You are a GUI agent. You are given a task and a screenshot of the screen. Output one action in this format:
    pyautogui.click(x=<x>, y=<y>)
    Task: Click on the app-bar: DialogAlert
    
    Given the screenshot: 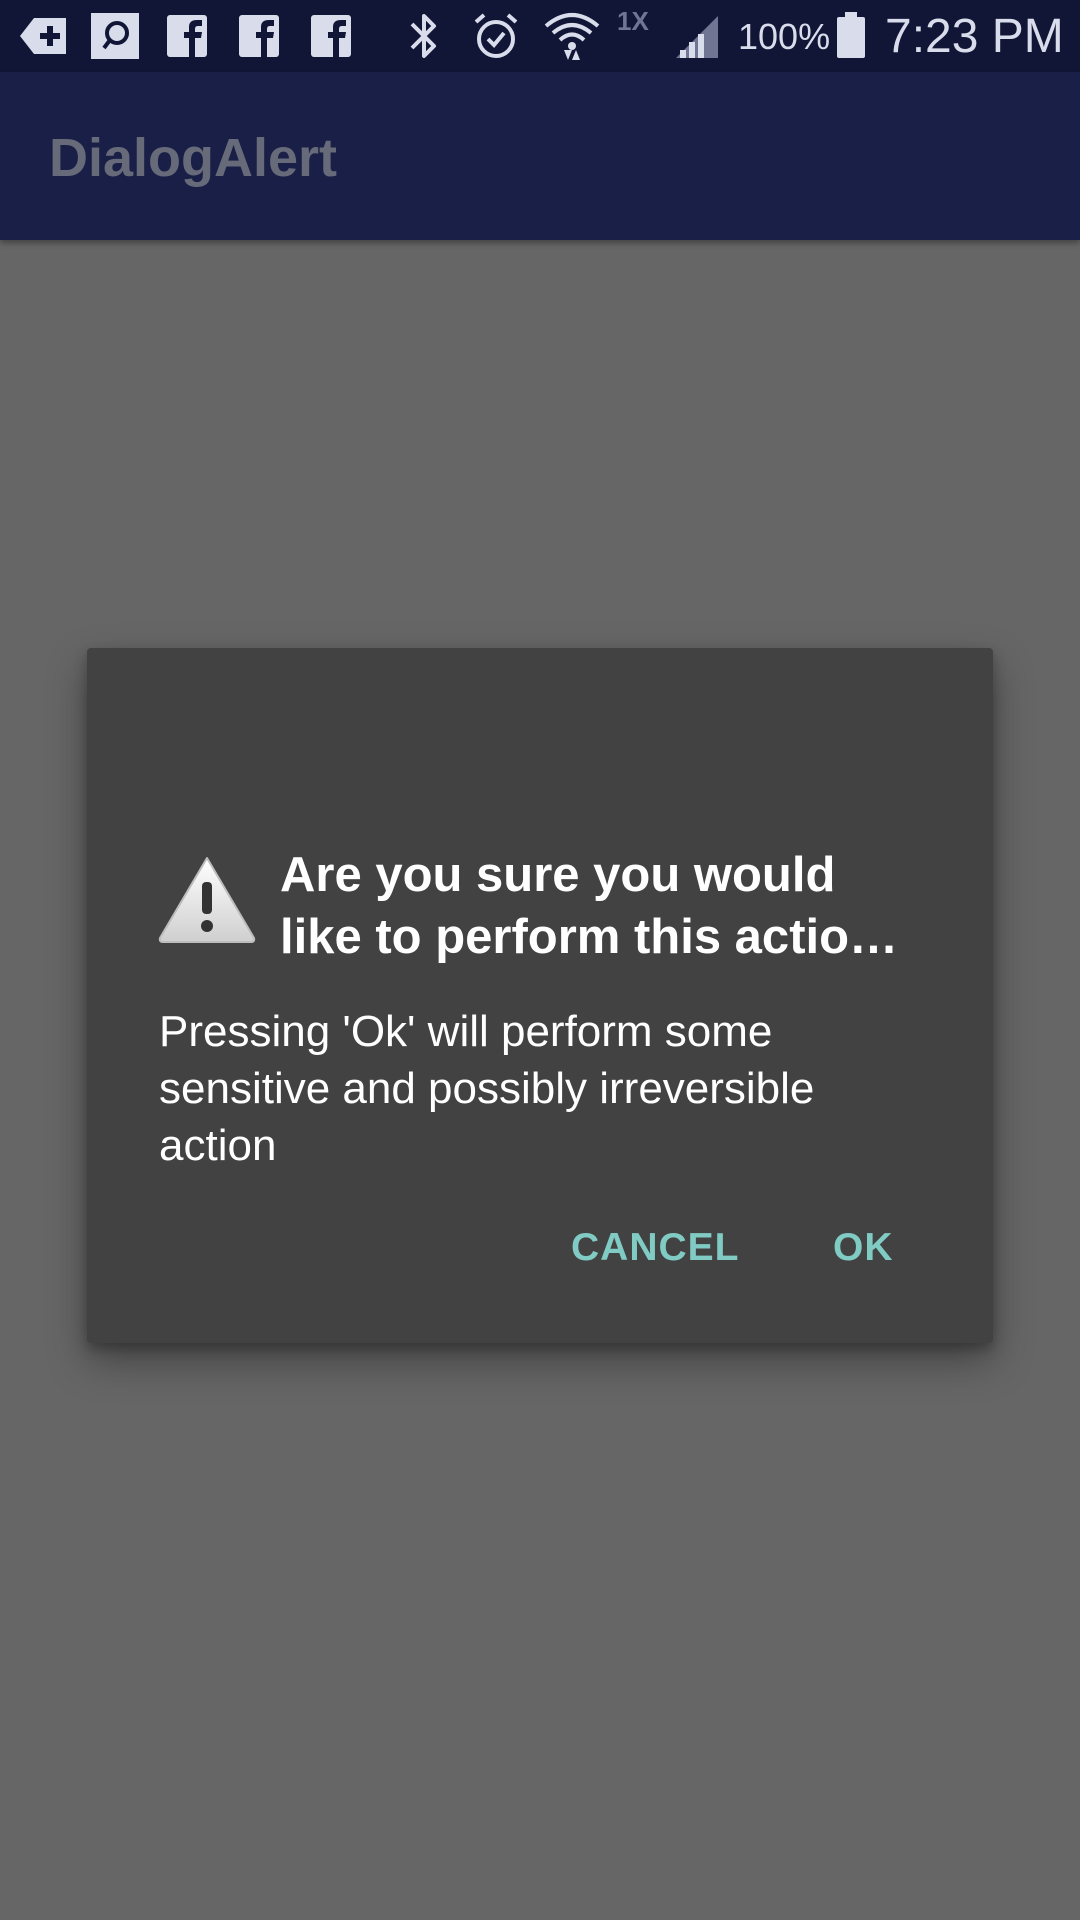 What is the action you would take?
    pyautogui.click(x=540, y=156)
    